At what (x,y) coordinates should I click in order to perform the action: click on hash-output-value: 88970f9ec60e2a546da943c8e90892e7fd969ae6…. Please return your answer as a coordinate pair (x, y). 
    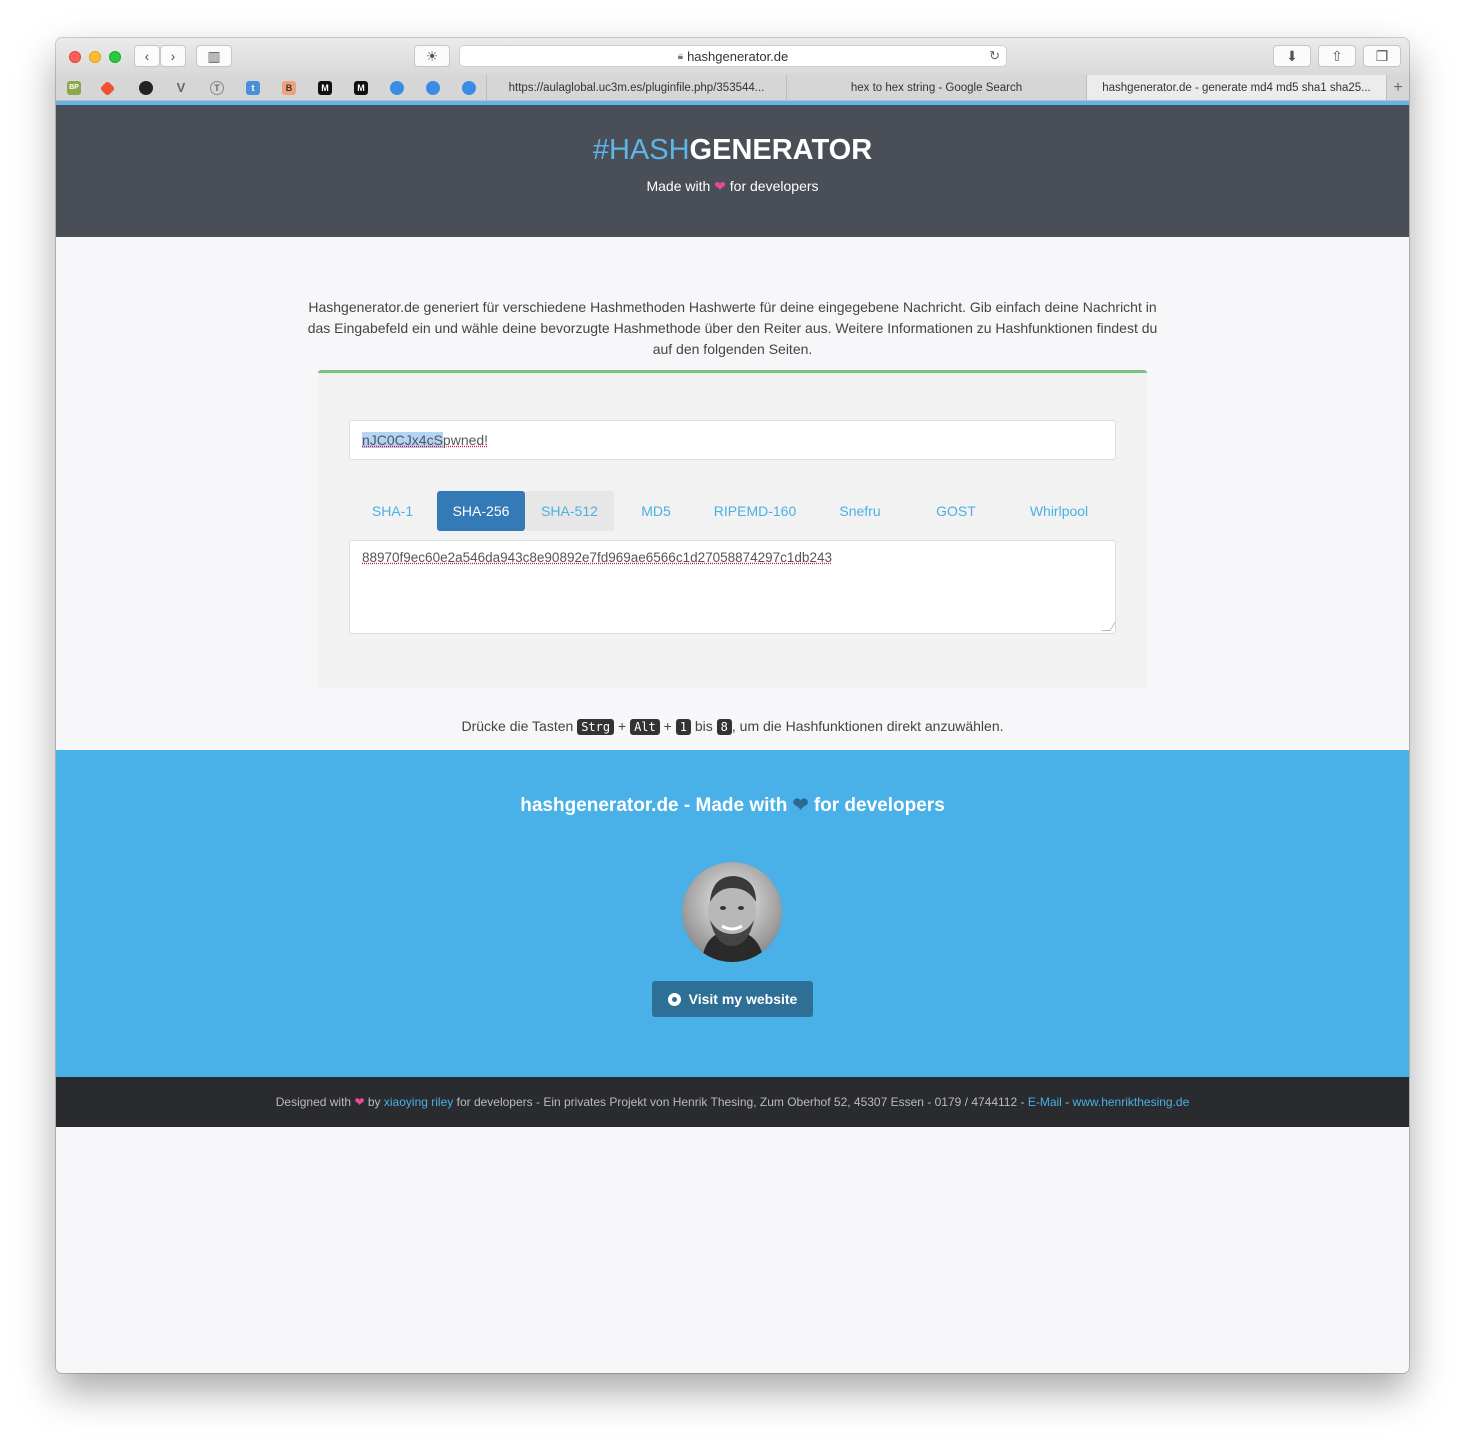
    Looking at the image, I should click on (597, 557).